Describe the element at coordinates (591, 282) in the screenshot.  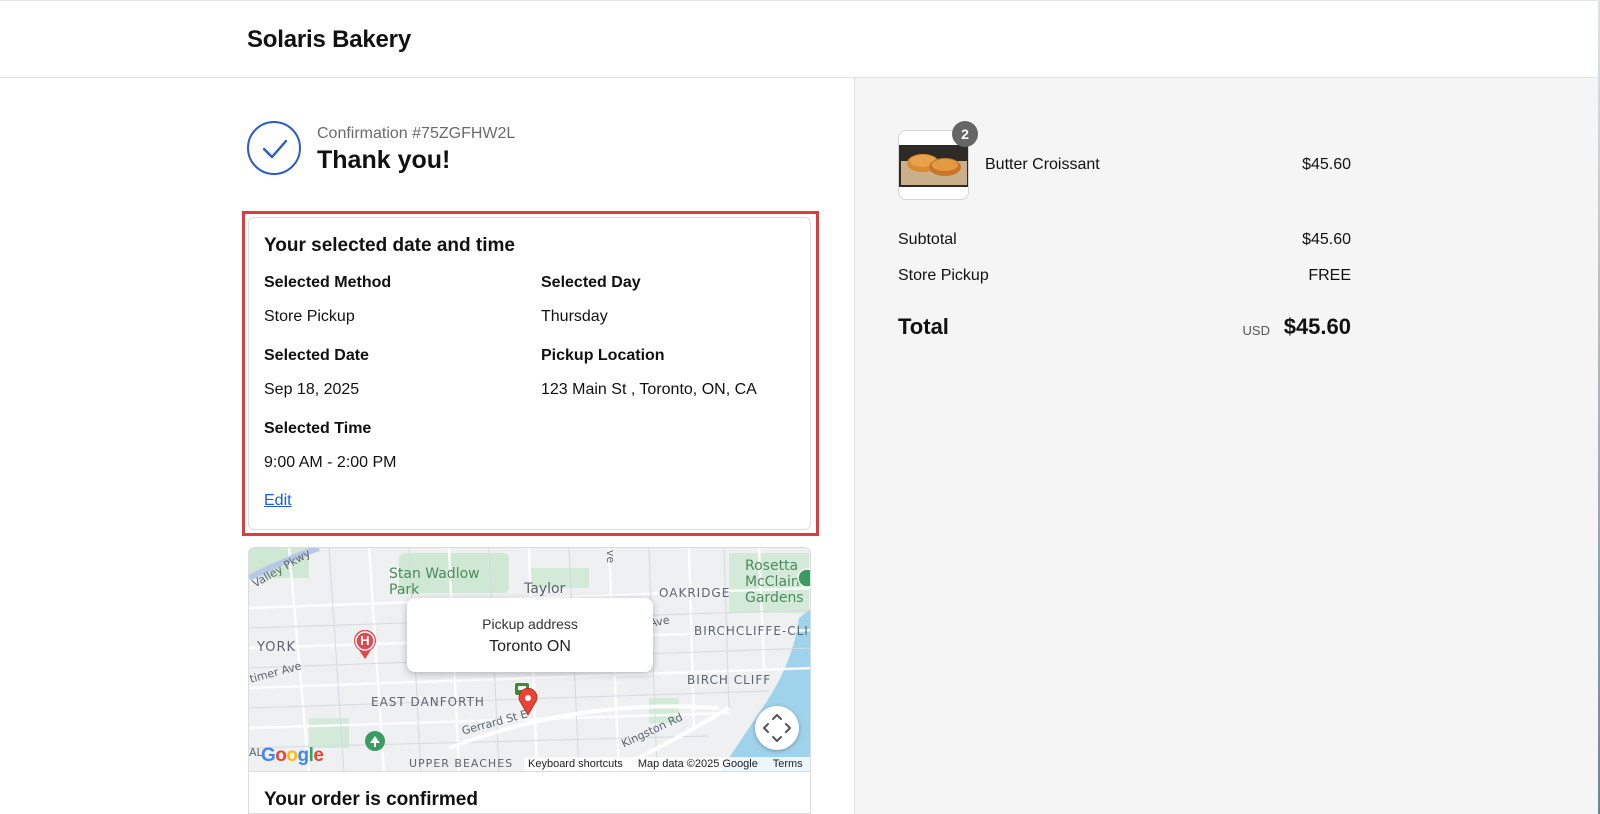
I see `day-label: Selected Day` at that location.